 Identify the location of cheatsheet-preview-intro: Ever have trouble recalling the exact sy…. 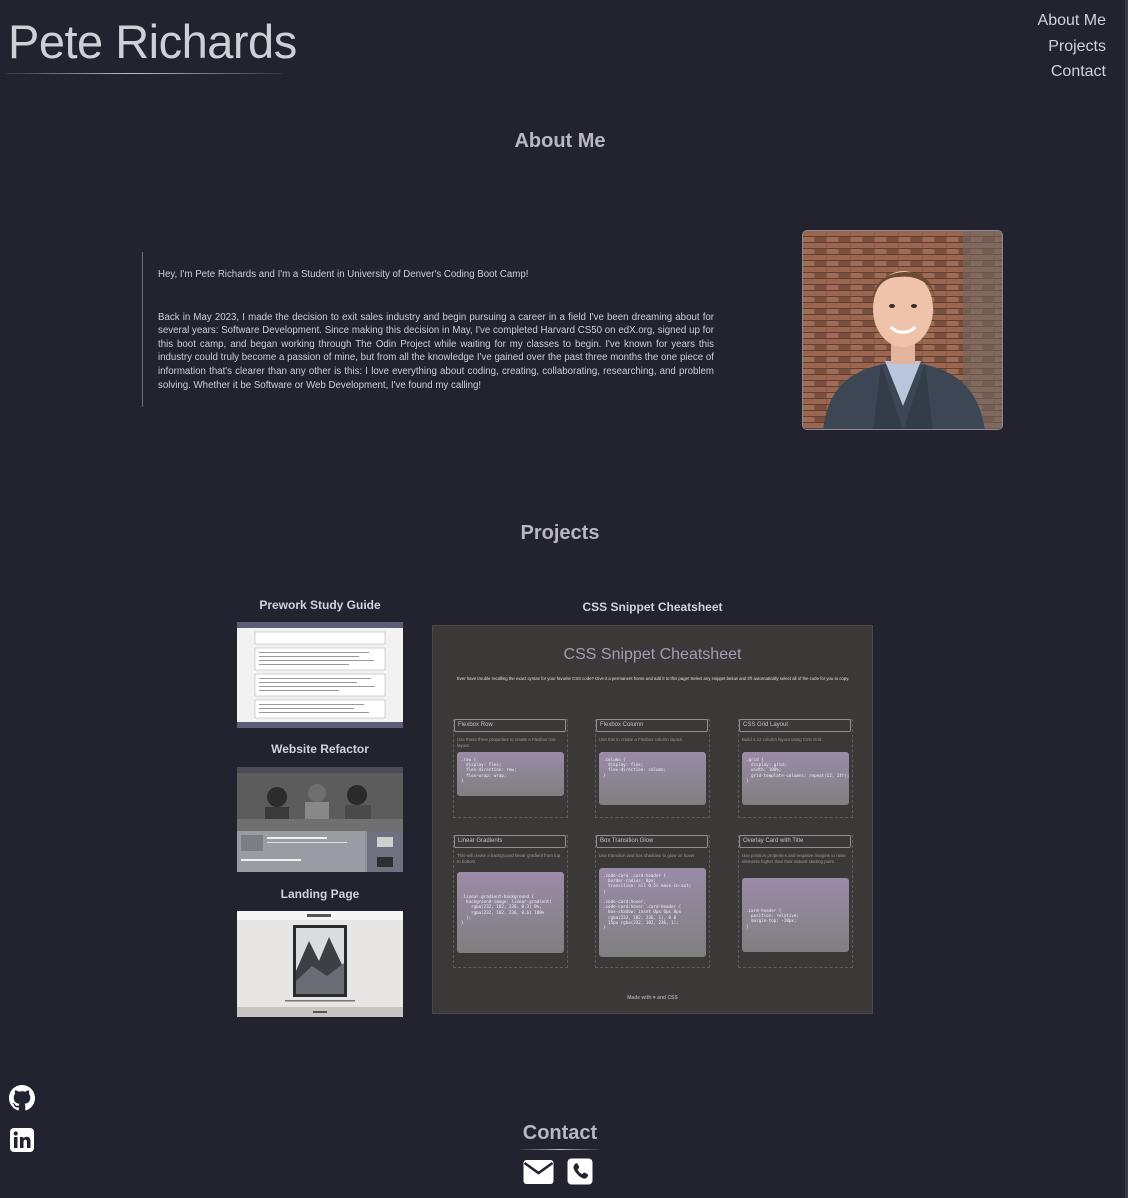
(653, 678).